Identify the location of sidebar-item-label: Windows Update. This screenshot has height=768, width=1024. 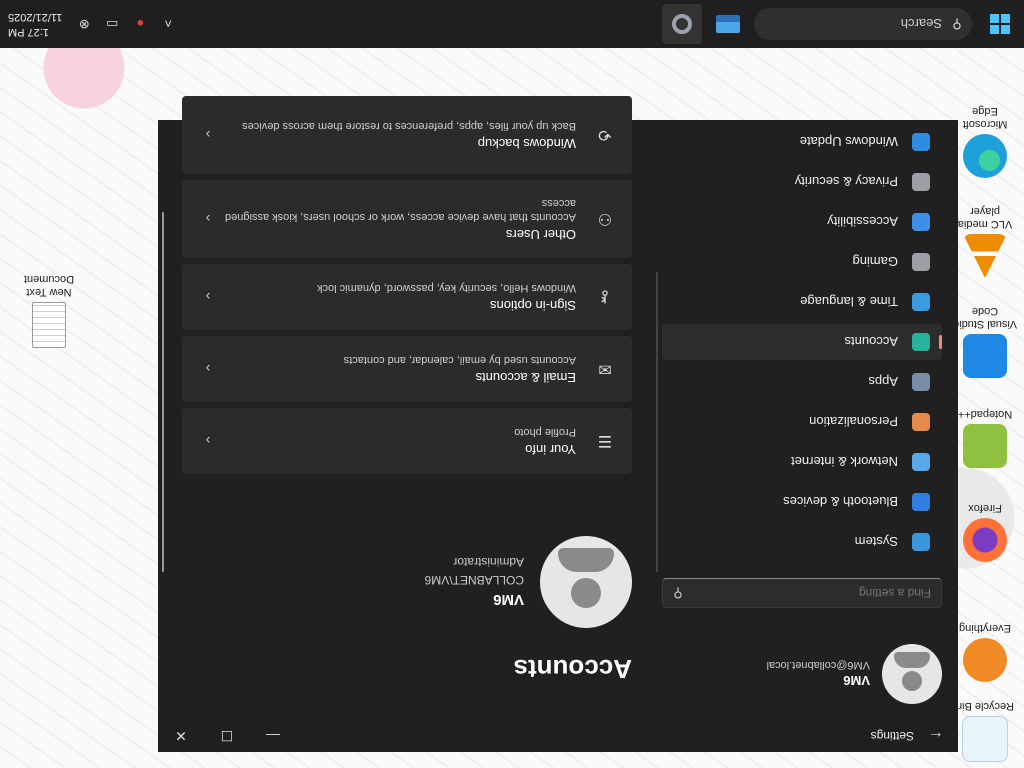
(848, 142).